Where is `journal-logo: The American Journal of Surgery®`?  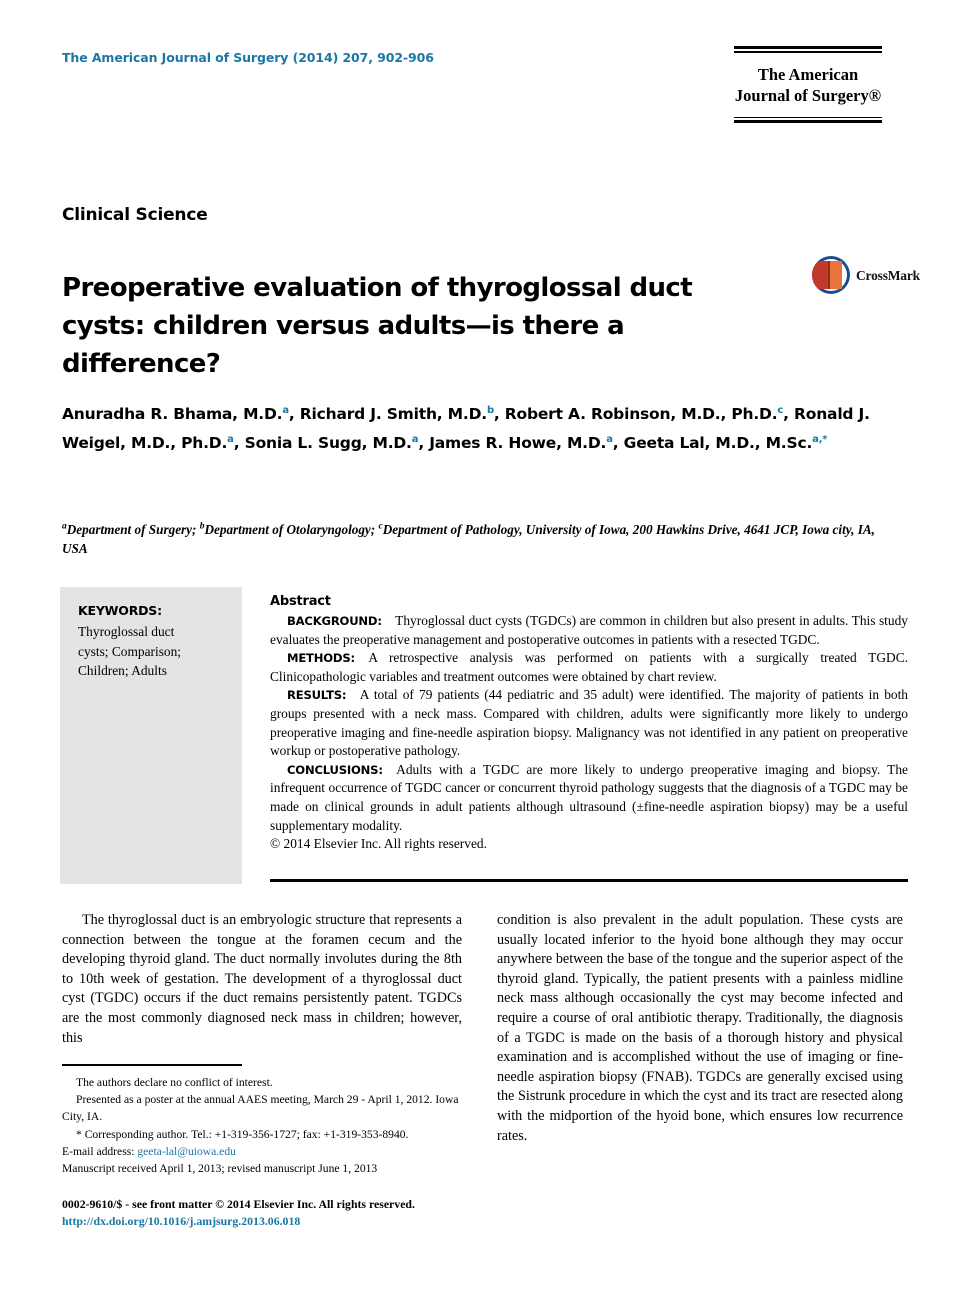
journal-logo: The American Journal of Surgery® is located at coordinates (808, 84).